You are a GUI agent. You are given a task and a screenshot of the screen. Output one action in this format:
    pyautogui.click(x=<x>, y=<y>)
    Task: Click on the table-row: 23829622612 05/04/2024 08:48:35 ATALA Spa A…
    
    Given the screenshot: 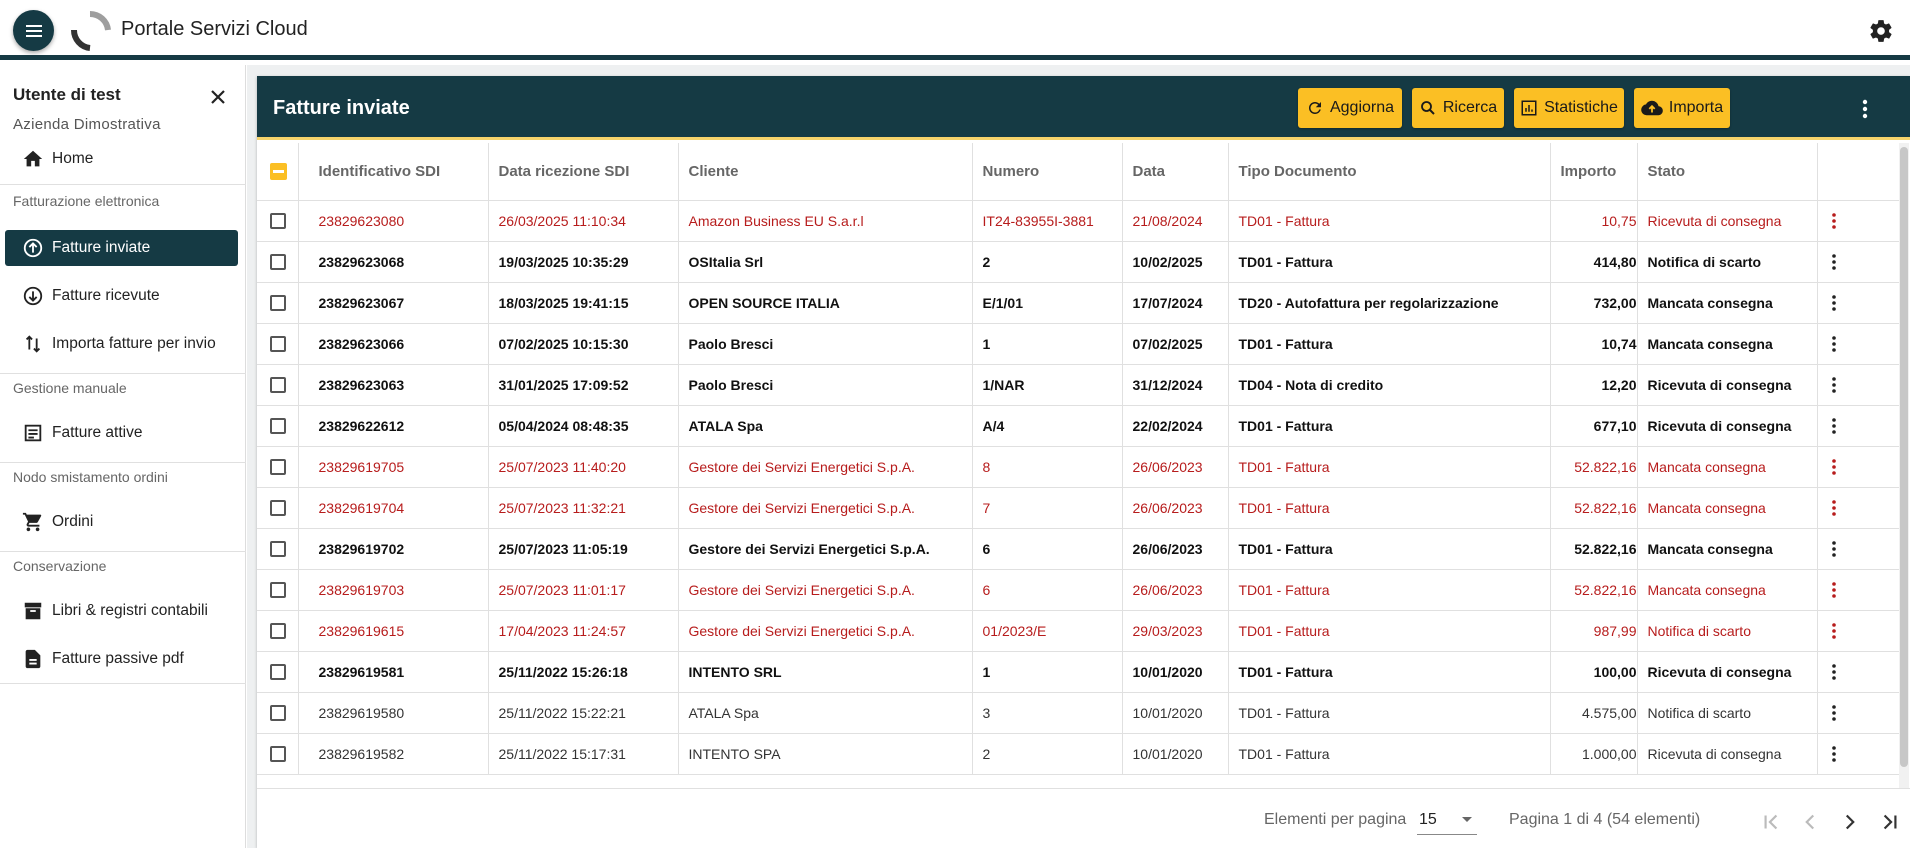 What is the action you would take?
    pyautogui.click(x=1078, y=426)
    